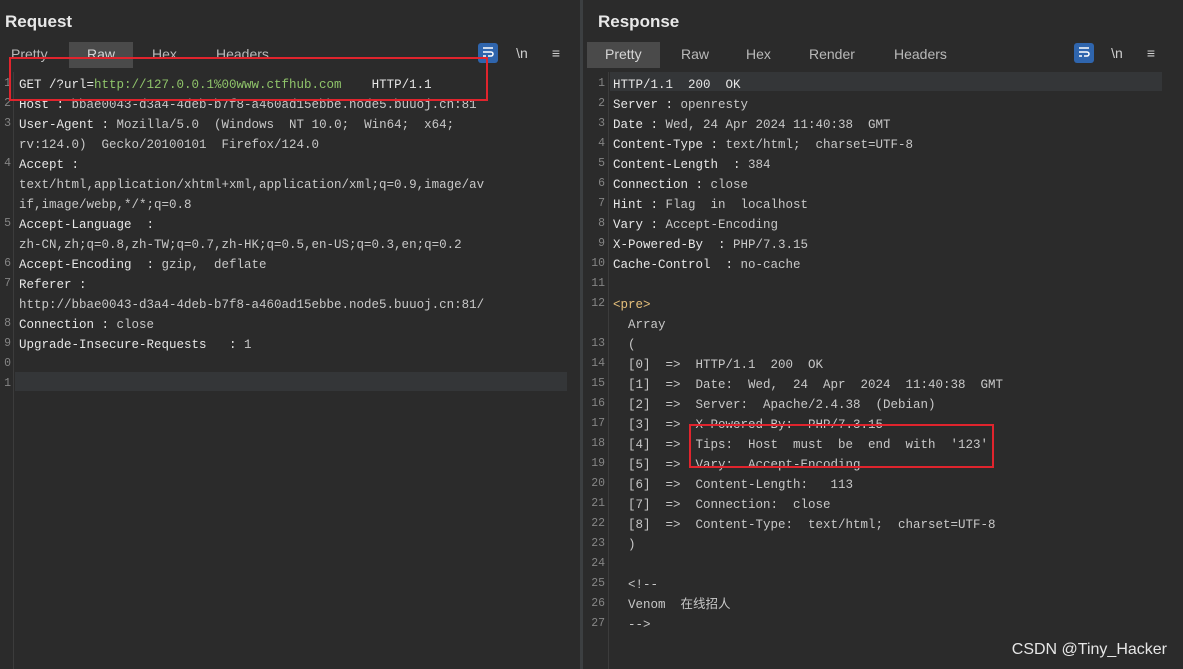 This screenshot has height=669, width=1183. I want to click on code-line: -->, so click(808, 625).